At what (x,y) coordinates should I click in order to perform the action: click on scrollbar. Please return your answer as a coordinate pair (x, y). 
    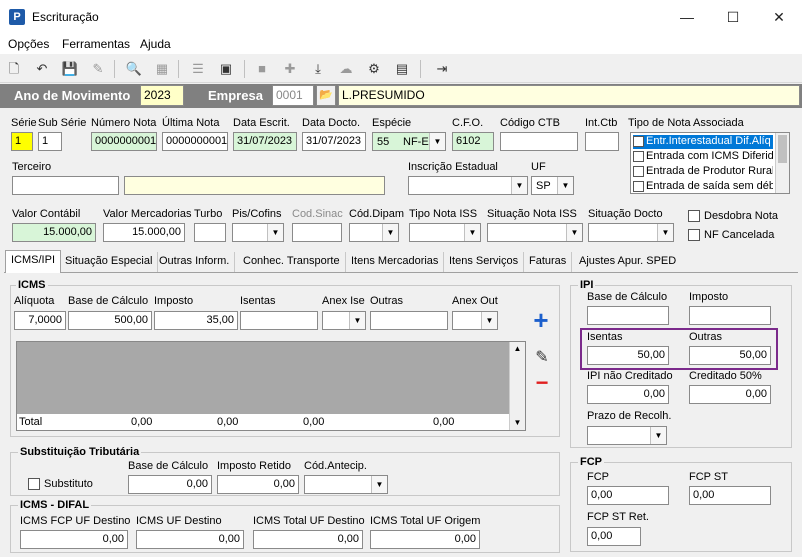
    Looking at the image, I should click on (782, 163).